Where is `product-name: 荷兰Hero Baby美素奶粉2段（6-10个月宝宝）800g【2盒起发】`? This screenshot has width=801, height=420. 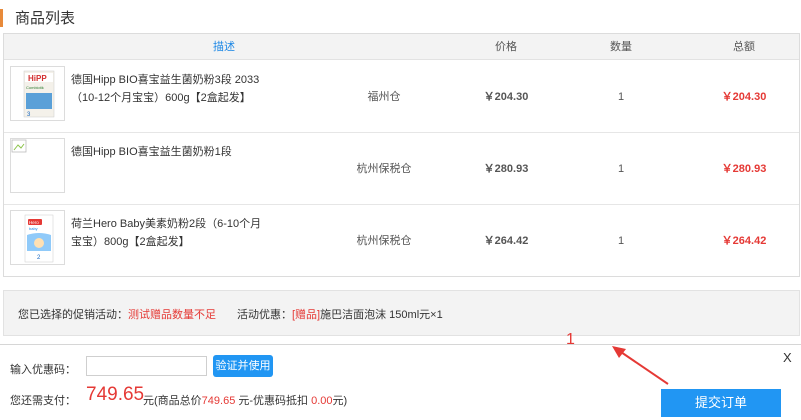
product-name: 荷兰Hero Baby美素奶粉2段（6-10个月宝宝）800g【2盒起发】 is located at coordinates (168, 233).